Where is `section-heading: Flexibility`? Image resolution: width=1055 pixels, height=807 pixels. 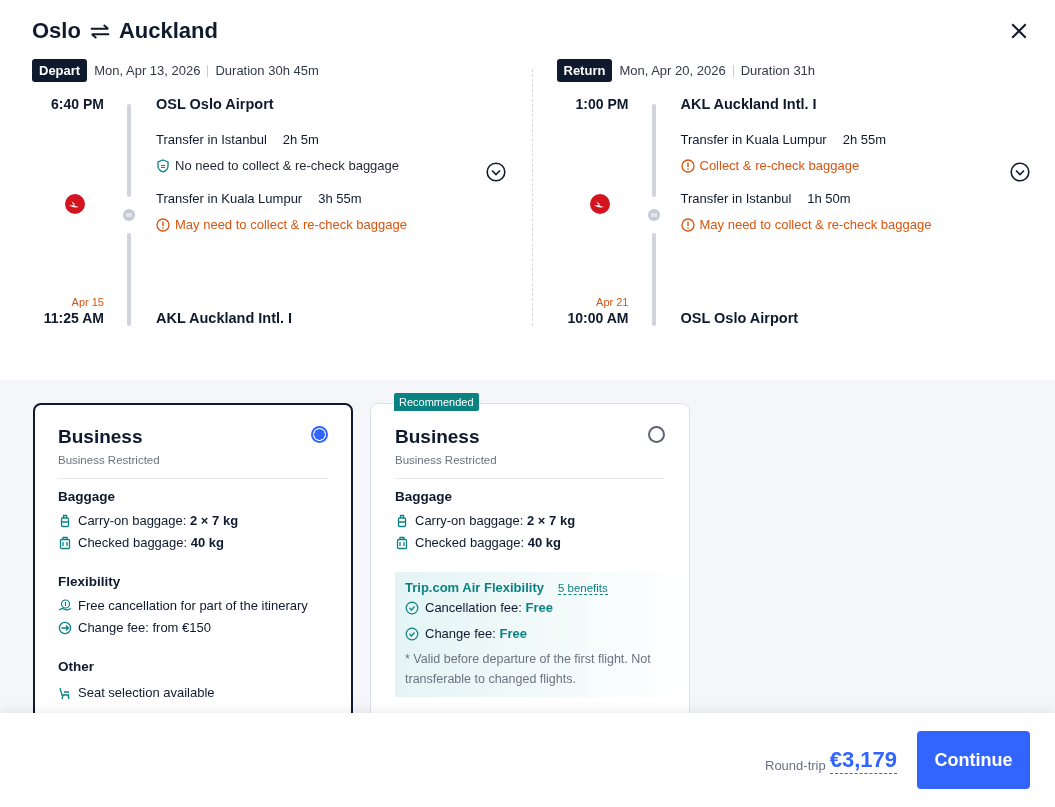
section-heading: Flexibility is located at coordinates (90, 581).